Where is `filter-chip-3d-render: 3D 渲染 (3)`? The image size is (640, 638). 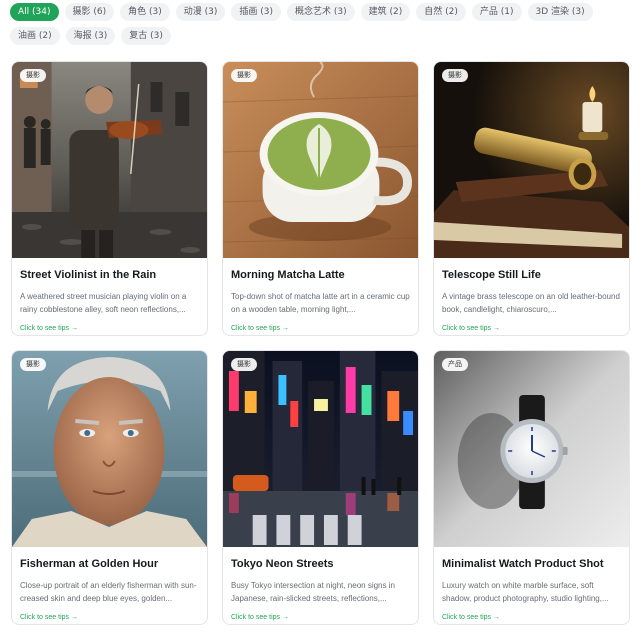
filter-chip-3d-render: 3D 渲染 (3) is located at coordinates (560, 12).